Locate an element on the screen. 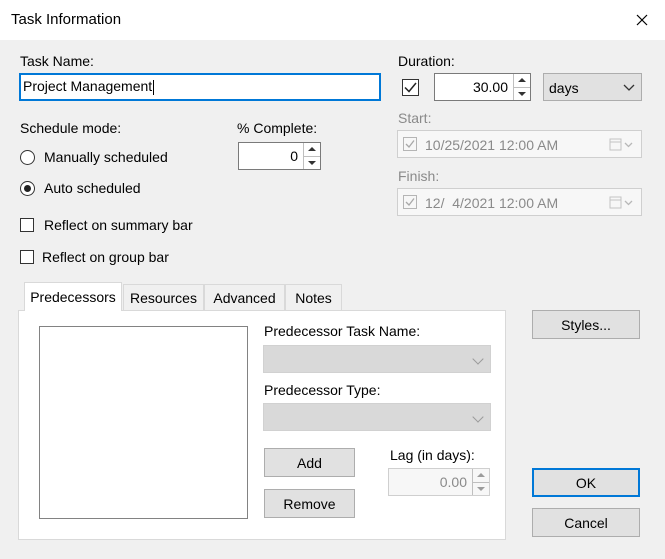  tab-predecessors: Predecessors is located at coordinates (73, 296).